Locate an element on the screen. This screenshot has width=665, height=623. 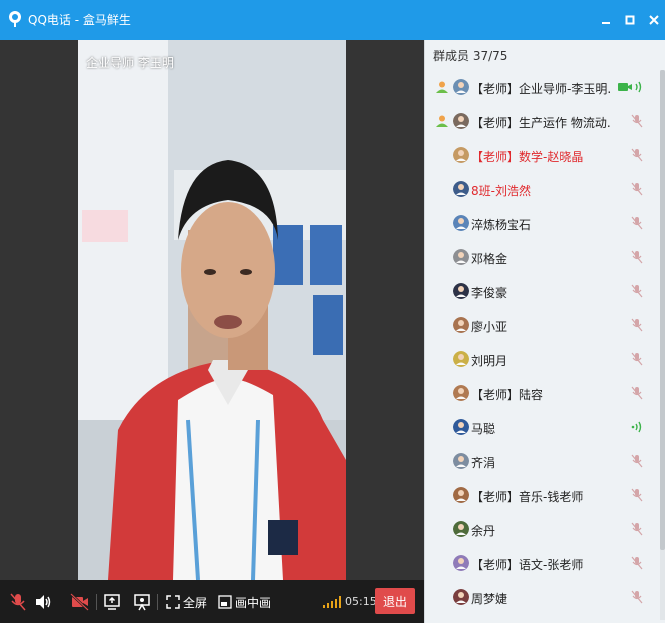
signal-strength-icon is located at coordinates (332, 602).